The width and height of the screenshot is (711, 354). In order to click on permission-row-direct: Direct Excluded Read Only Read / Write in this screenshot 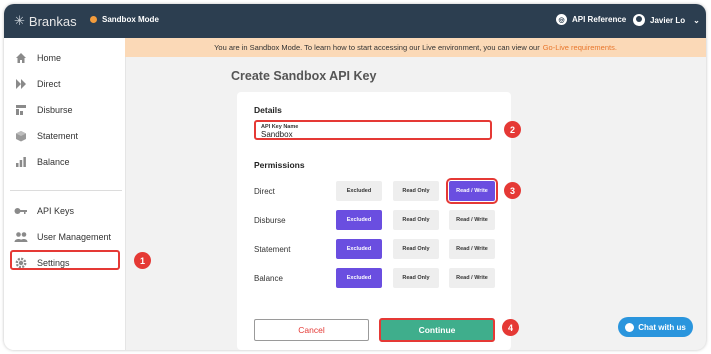, I will do `click(374, 191)`.